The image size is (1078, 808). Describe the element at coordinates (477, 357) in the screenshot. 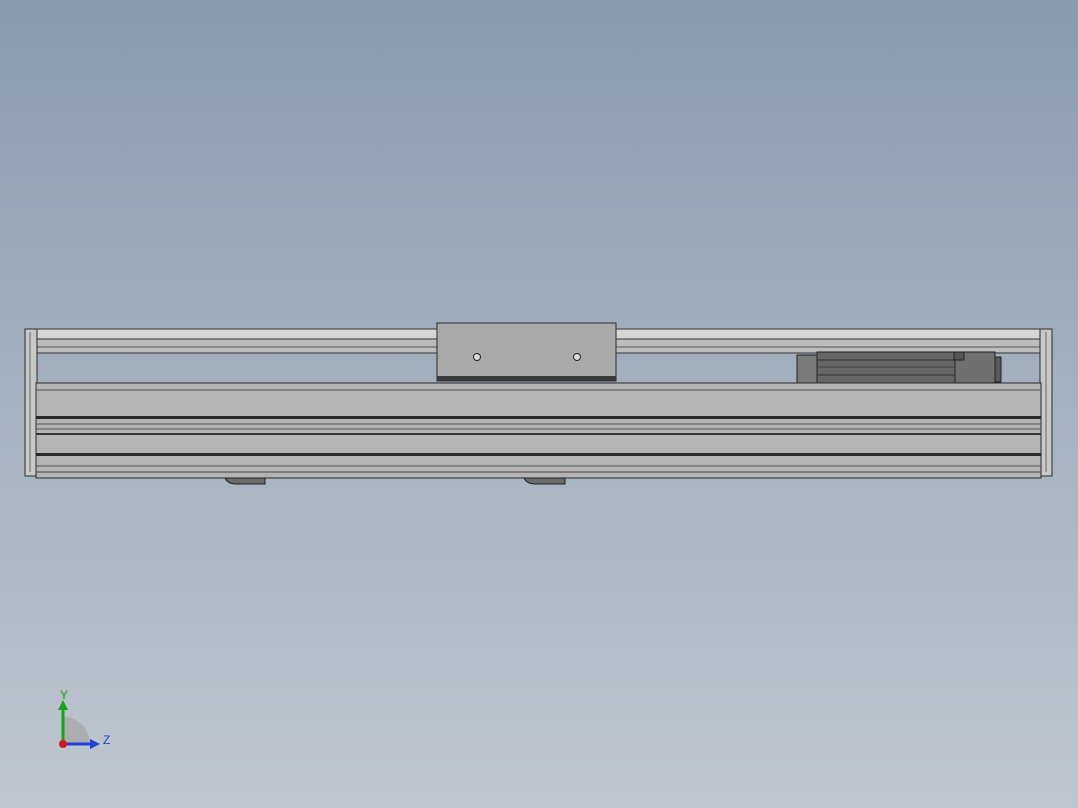

I see `carriage-hole-left` at that location.